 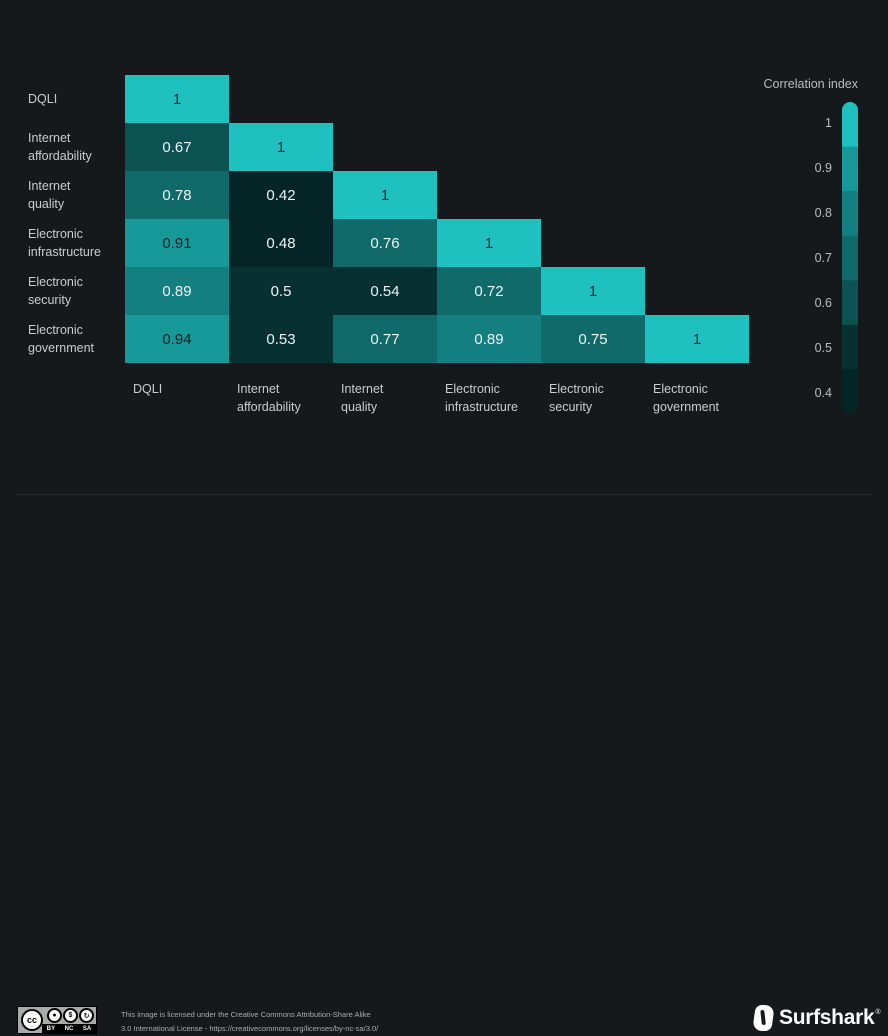 I want to click on legend-colorbar, so click(x=850, y=258).